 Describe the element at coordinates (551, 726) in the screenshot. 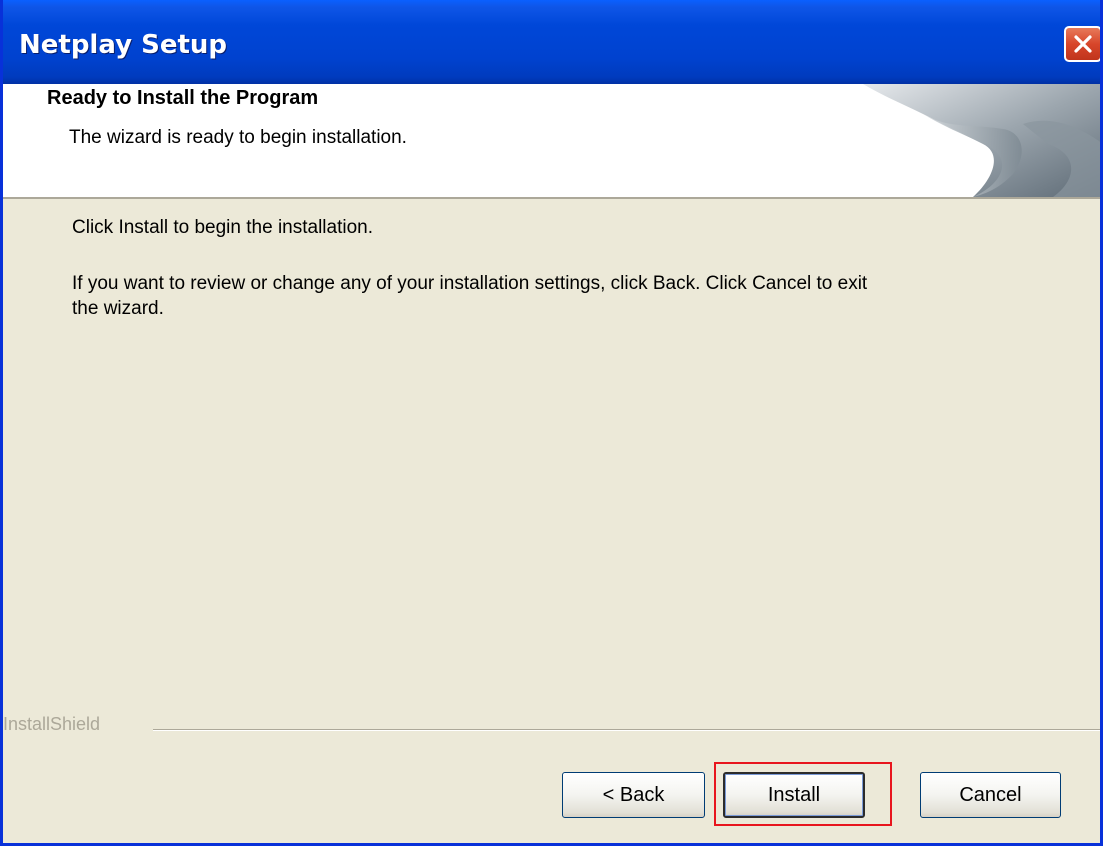

I see `installshield-divider: InstallShield` at that location.